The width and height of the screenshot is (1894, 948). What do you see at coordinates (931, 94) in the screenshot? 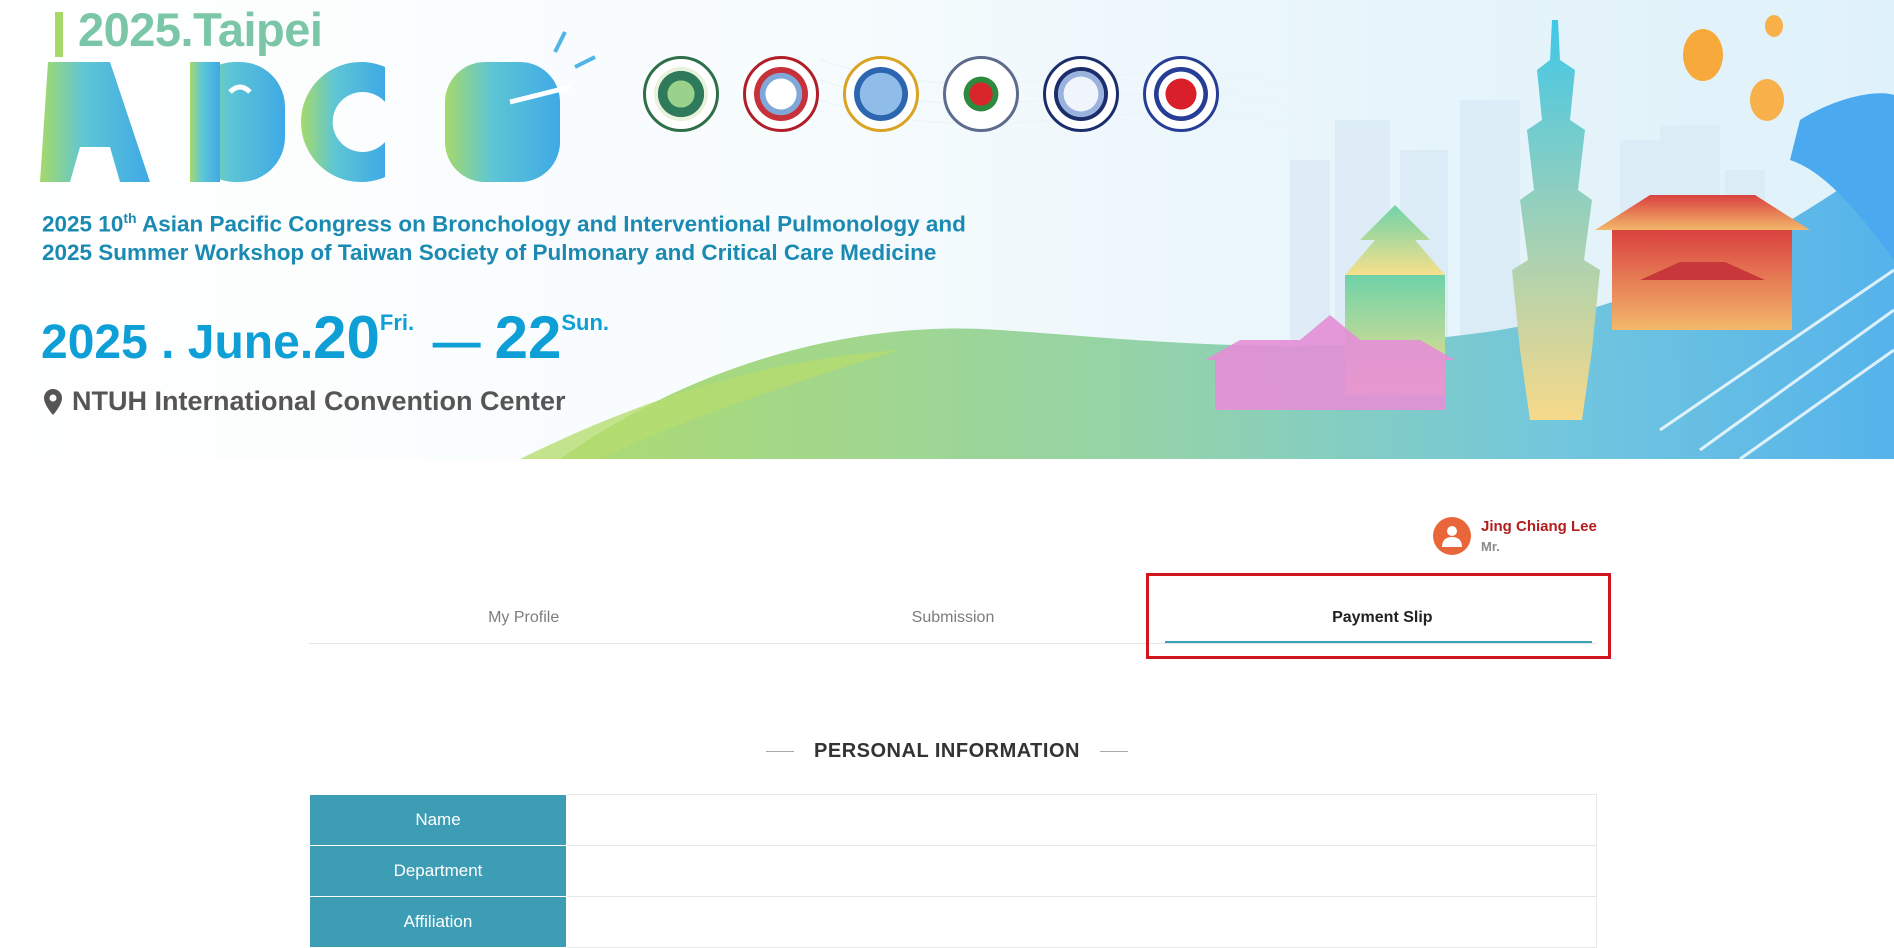
I see `partner-logos` at bounding box center [931, 94].